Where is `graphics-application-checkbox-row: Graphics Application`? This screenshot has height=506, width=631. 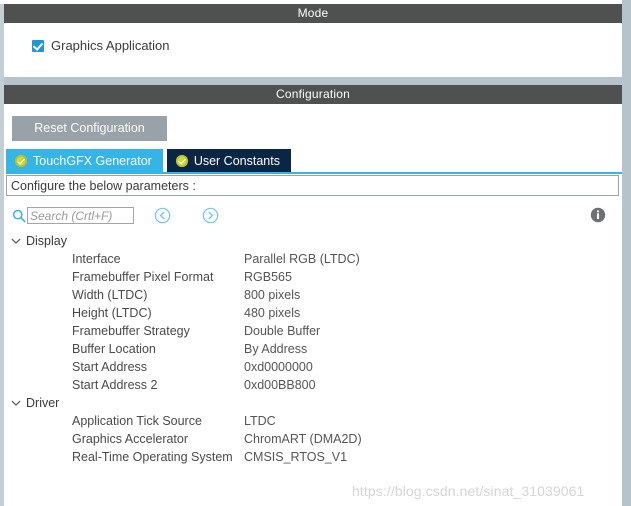 graphics-application-checkbox-row: Graphics Application is located at coordinates (101, 45).